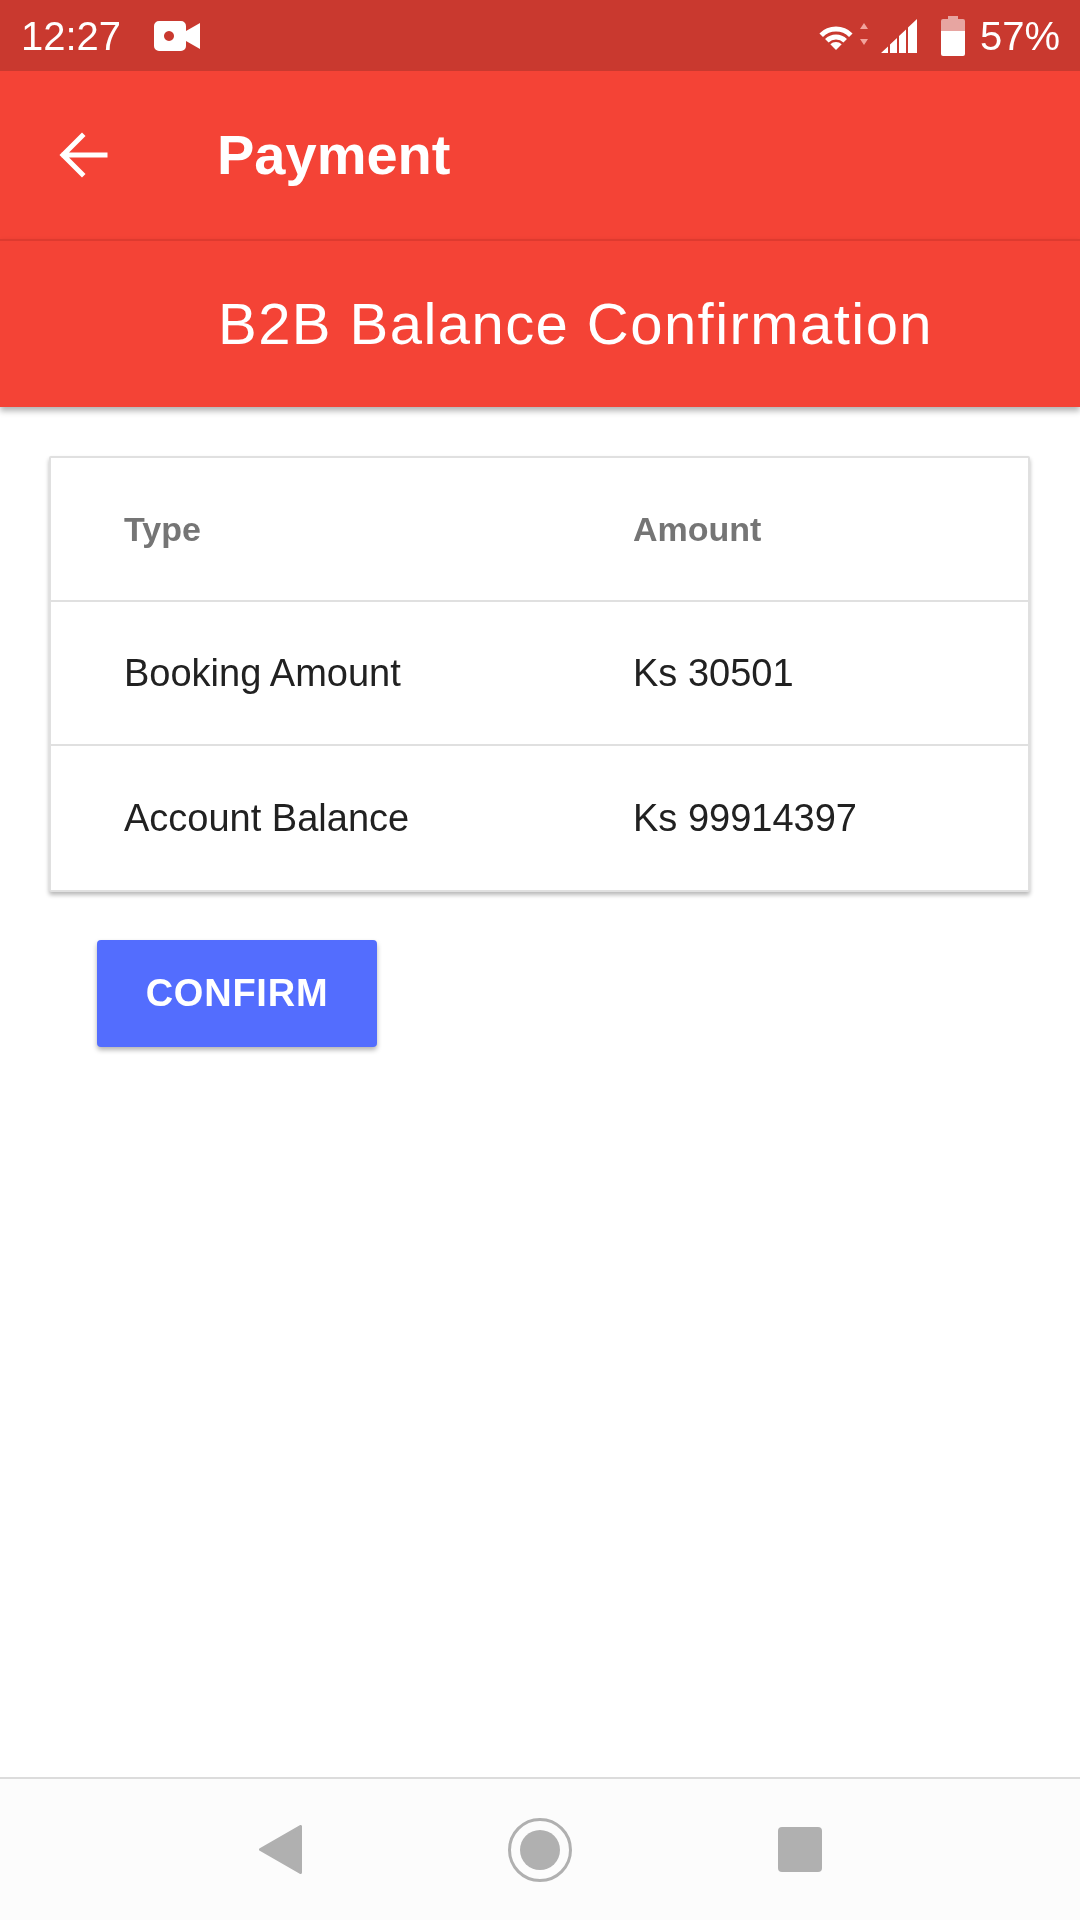 The height and width of the screenshot is (1920, 1080). What do you see at coordinates (334, 155) in the screenshot?
I see `toolbar-title: Payment` at bounding box center [334, 155].